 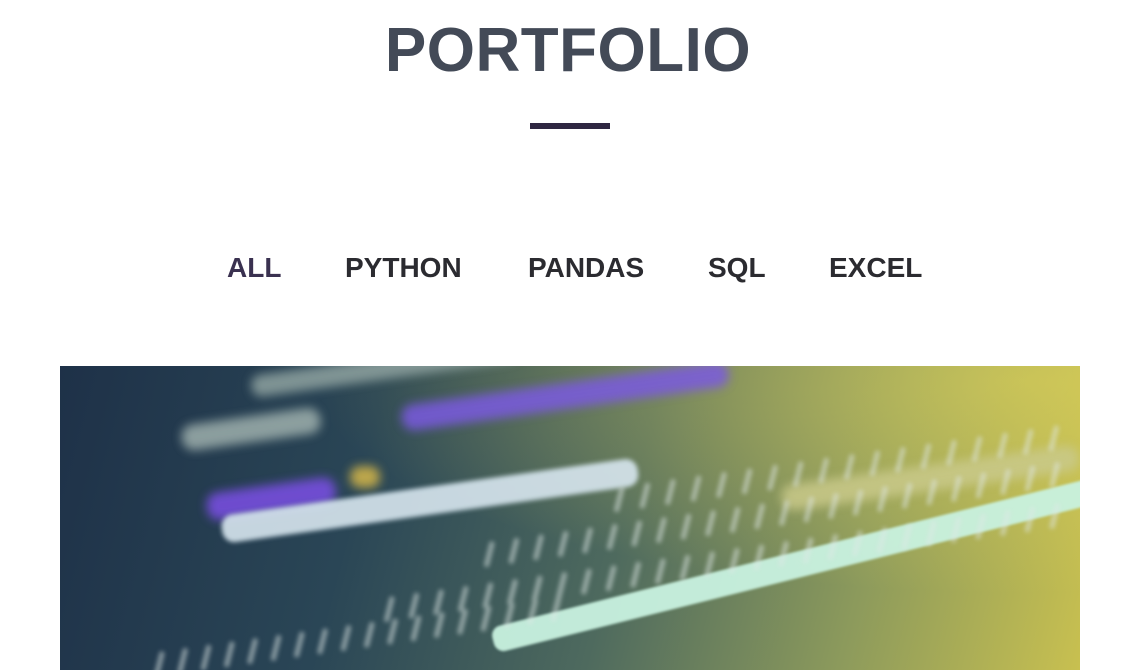 What do you see at coordinates (570, 126) in the screenshot?
I see `title-divider` at bounding box center [570, 126].